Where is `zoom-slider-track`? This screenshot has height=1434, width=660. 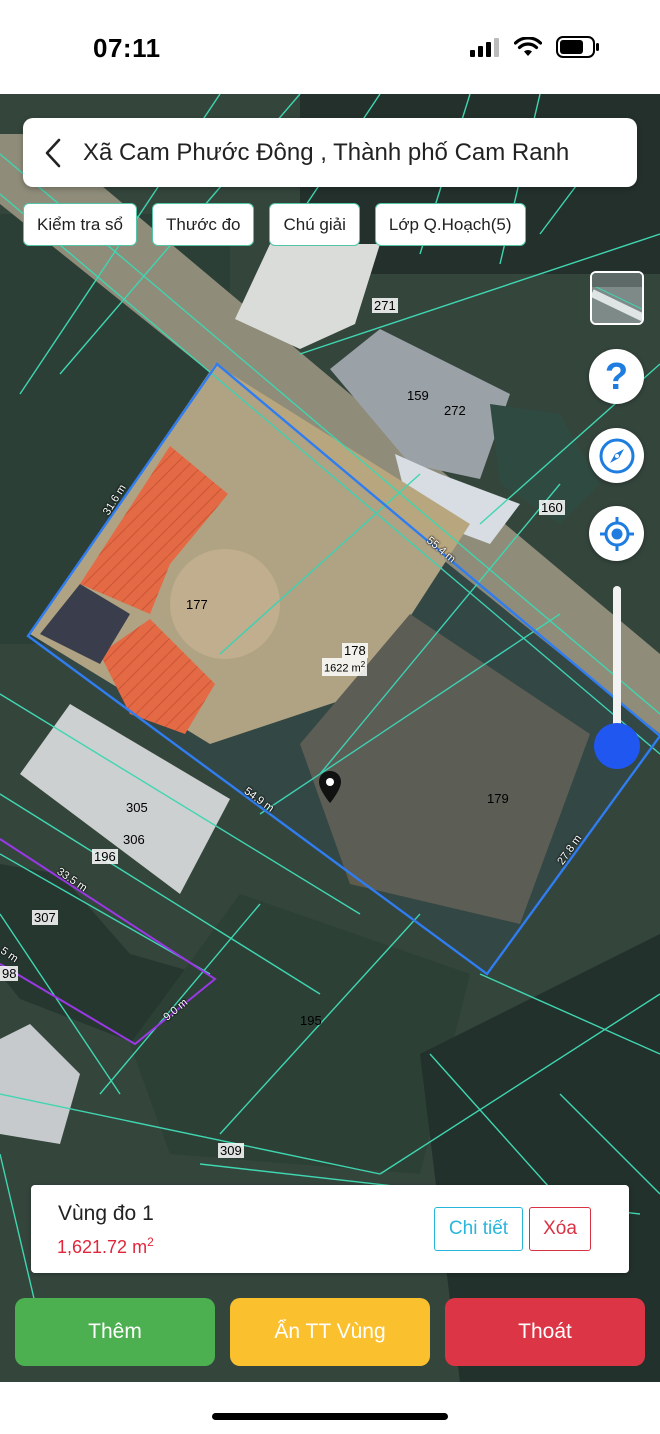 zoom-slider-track is located at coordinates (617, 666).